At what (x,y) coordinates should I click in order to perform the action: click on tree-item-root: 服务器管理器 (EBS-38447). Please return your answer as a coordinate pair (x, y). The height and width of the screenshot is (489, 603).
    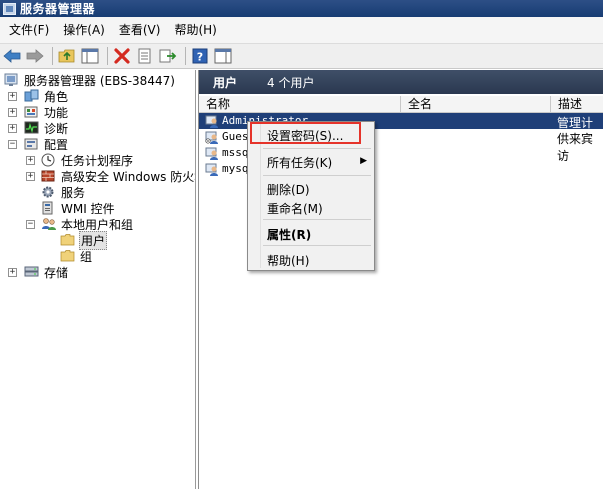
    Looking at the image, I should click on (90, 80).